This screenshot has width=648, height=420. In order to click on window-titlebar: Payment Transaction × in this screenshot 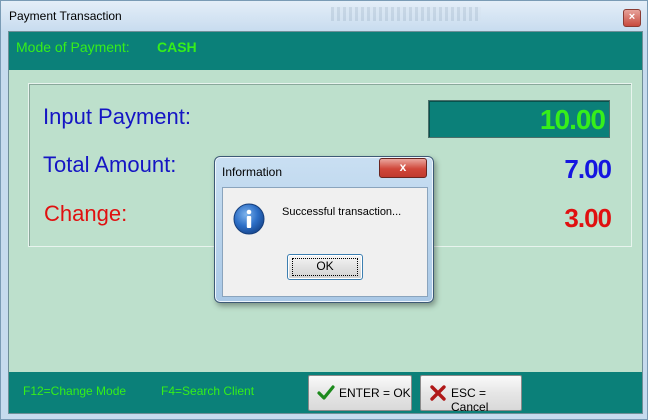, I will do `click(324, 16)`.